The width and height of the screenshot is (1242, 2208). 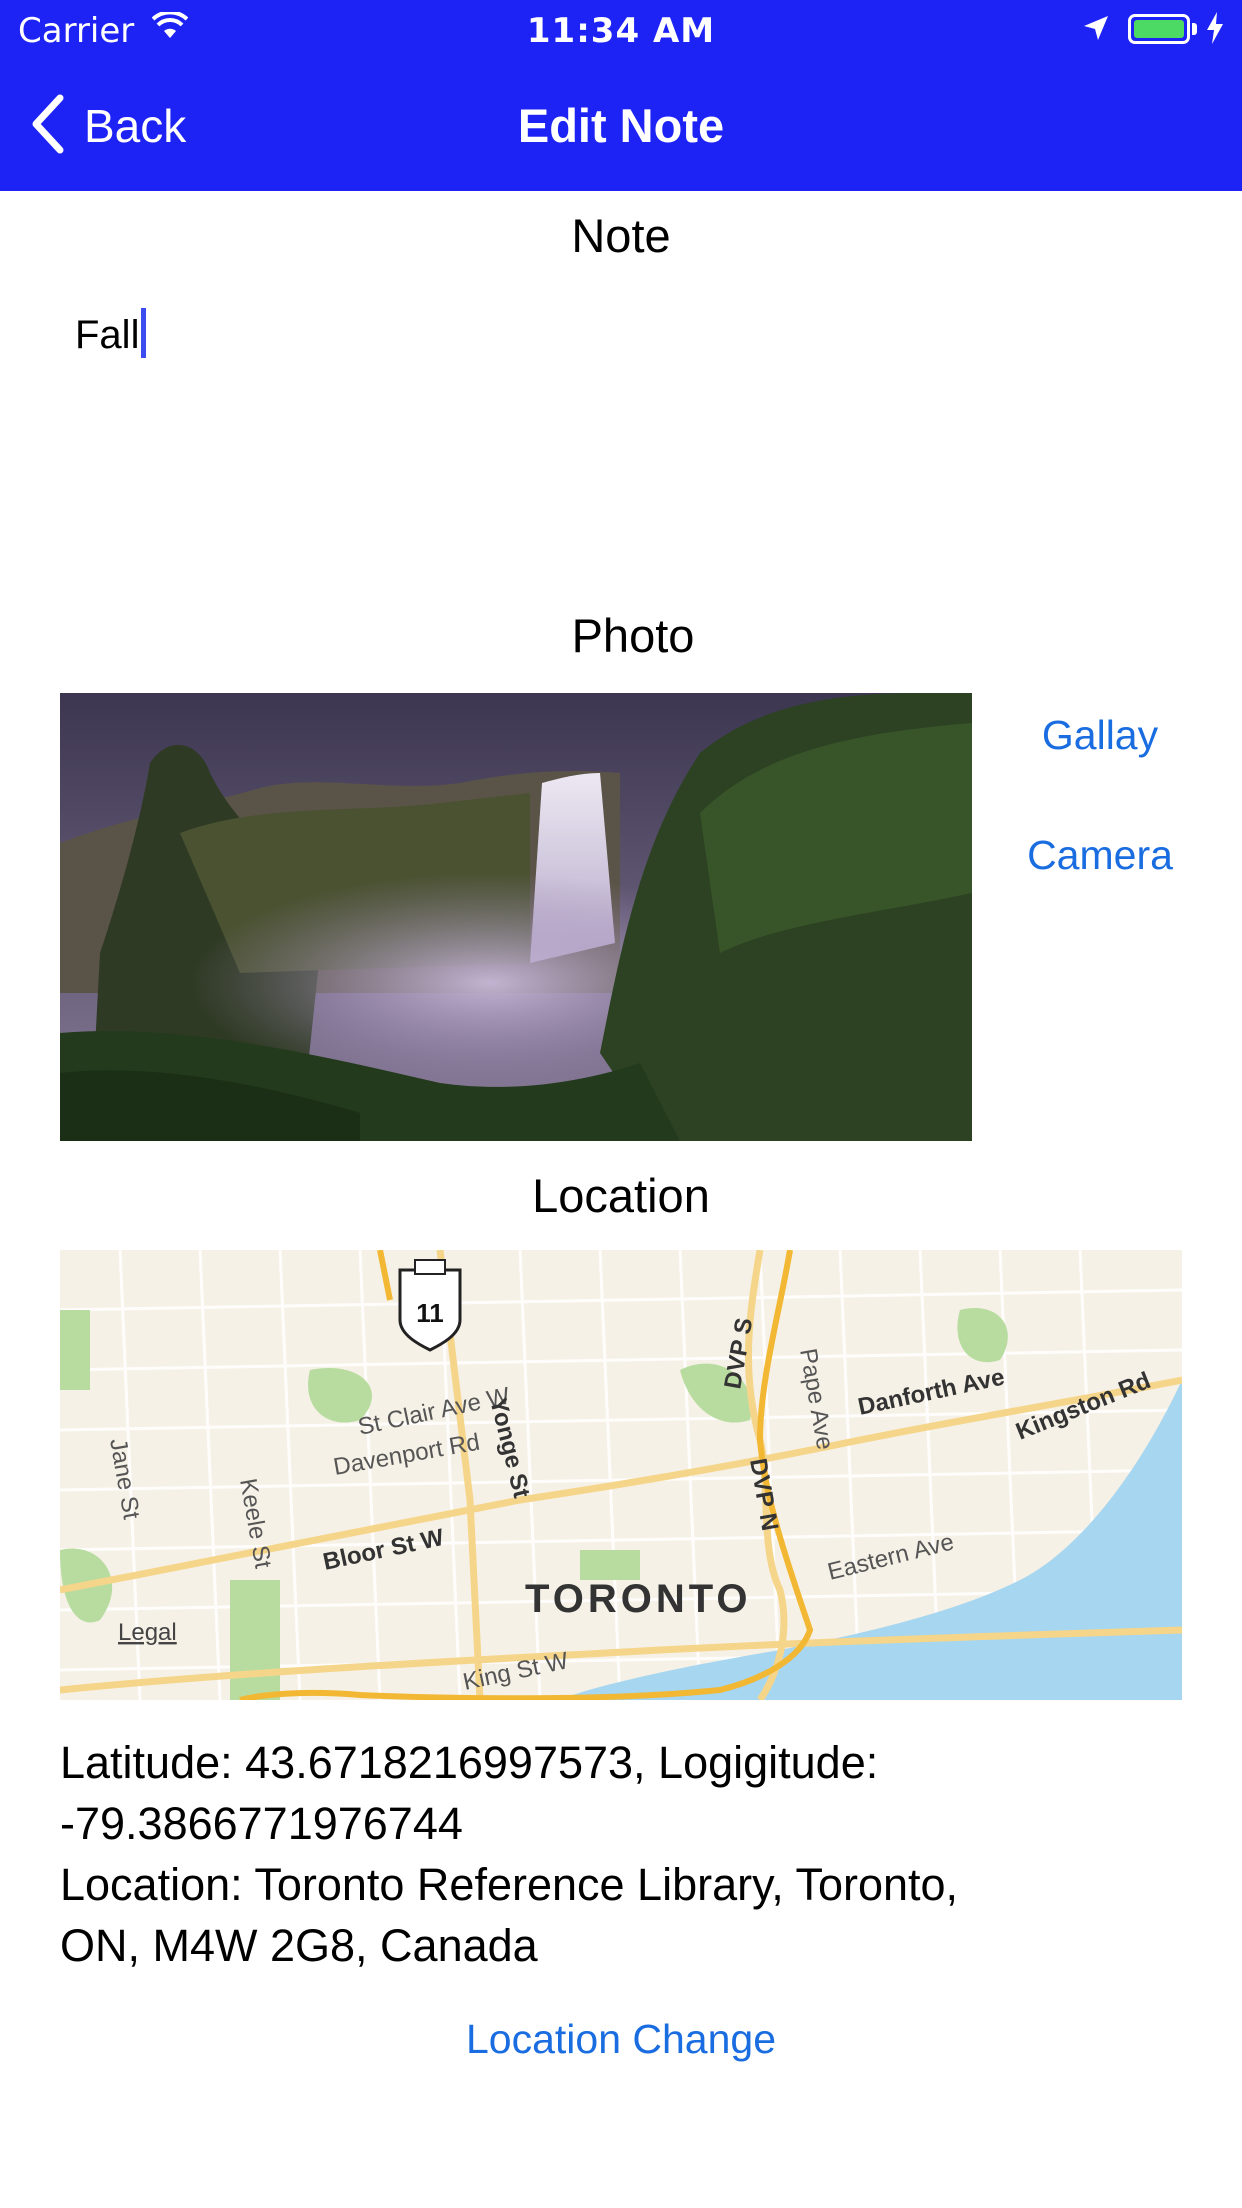 I want to click on map-street-label: Pape Ave, so click(x=816, y=1398).